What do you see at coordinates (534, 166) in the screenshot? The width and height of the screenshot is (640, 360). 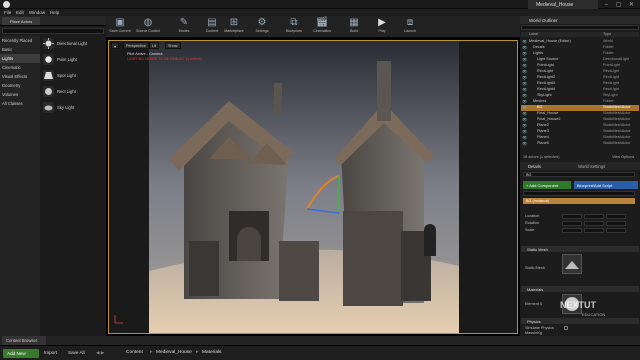 I see `tab-details: Details` at bounding box center [534, 166].